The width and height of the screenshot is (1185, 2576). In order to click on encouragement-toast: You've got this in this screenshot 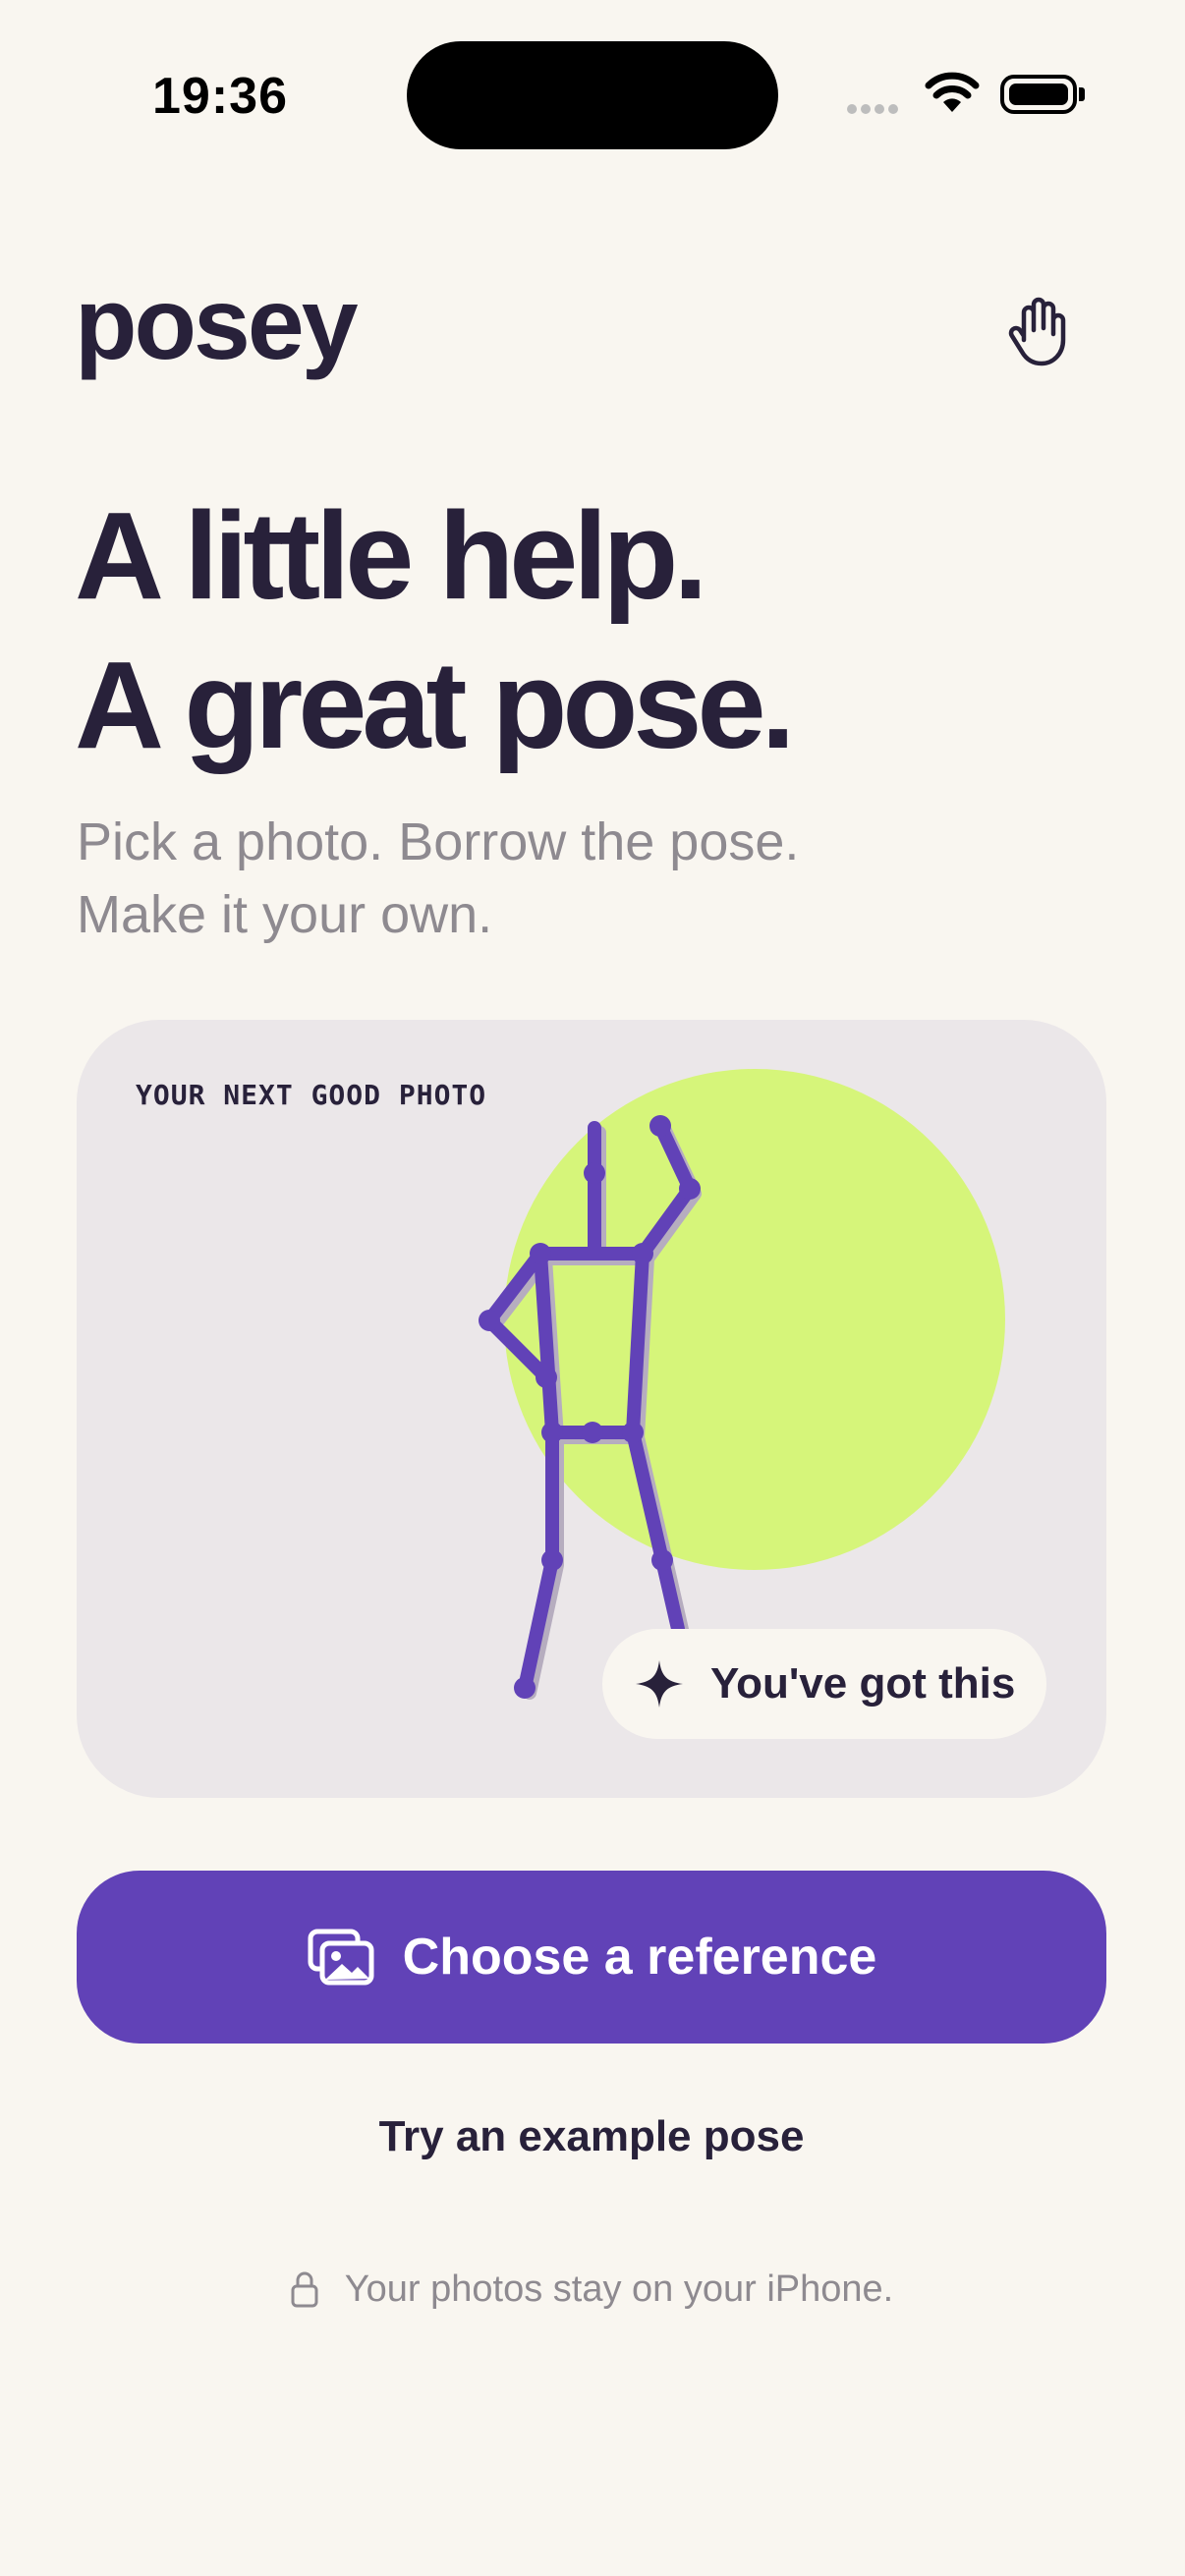, I will do `click(824, 1684)`.